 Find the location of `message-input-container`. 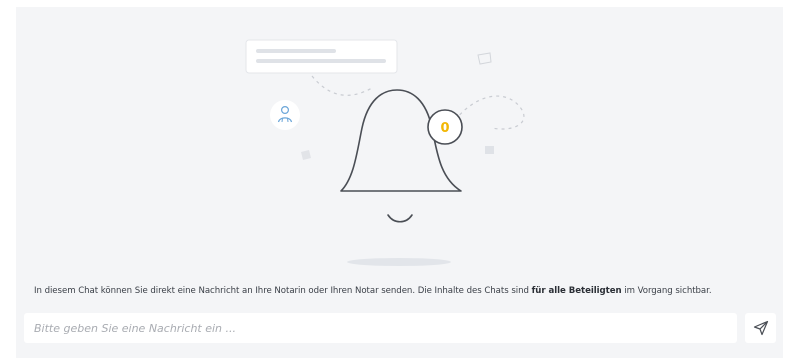

message-input-container is located at coordinates (380, 328).